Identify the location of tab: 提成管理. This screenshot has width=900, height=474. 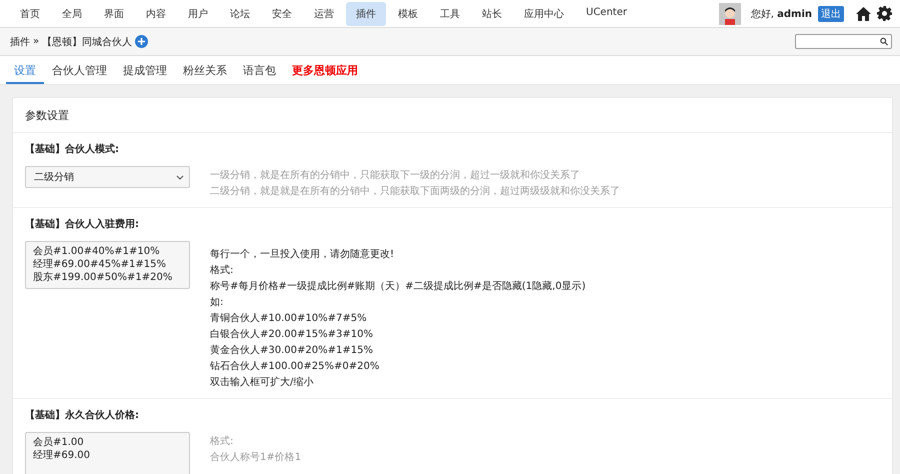
(145, 70).